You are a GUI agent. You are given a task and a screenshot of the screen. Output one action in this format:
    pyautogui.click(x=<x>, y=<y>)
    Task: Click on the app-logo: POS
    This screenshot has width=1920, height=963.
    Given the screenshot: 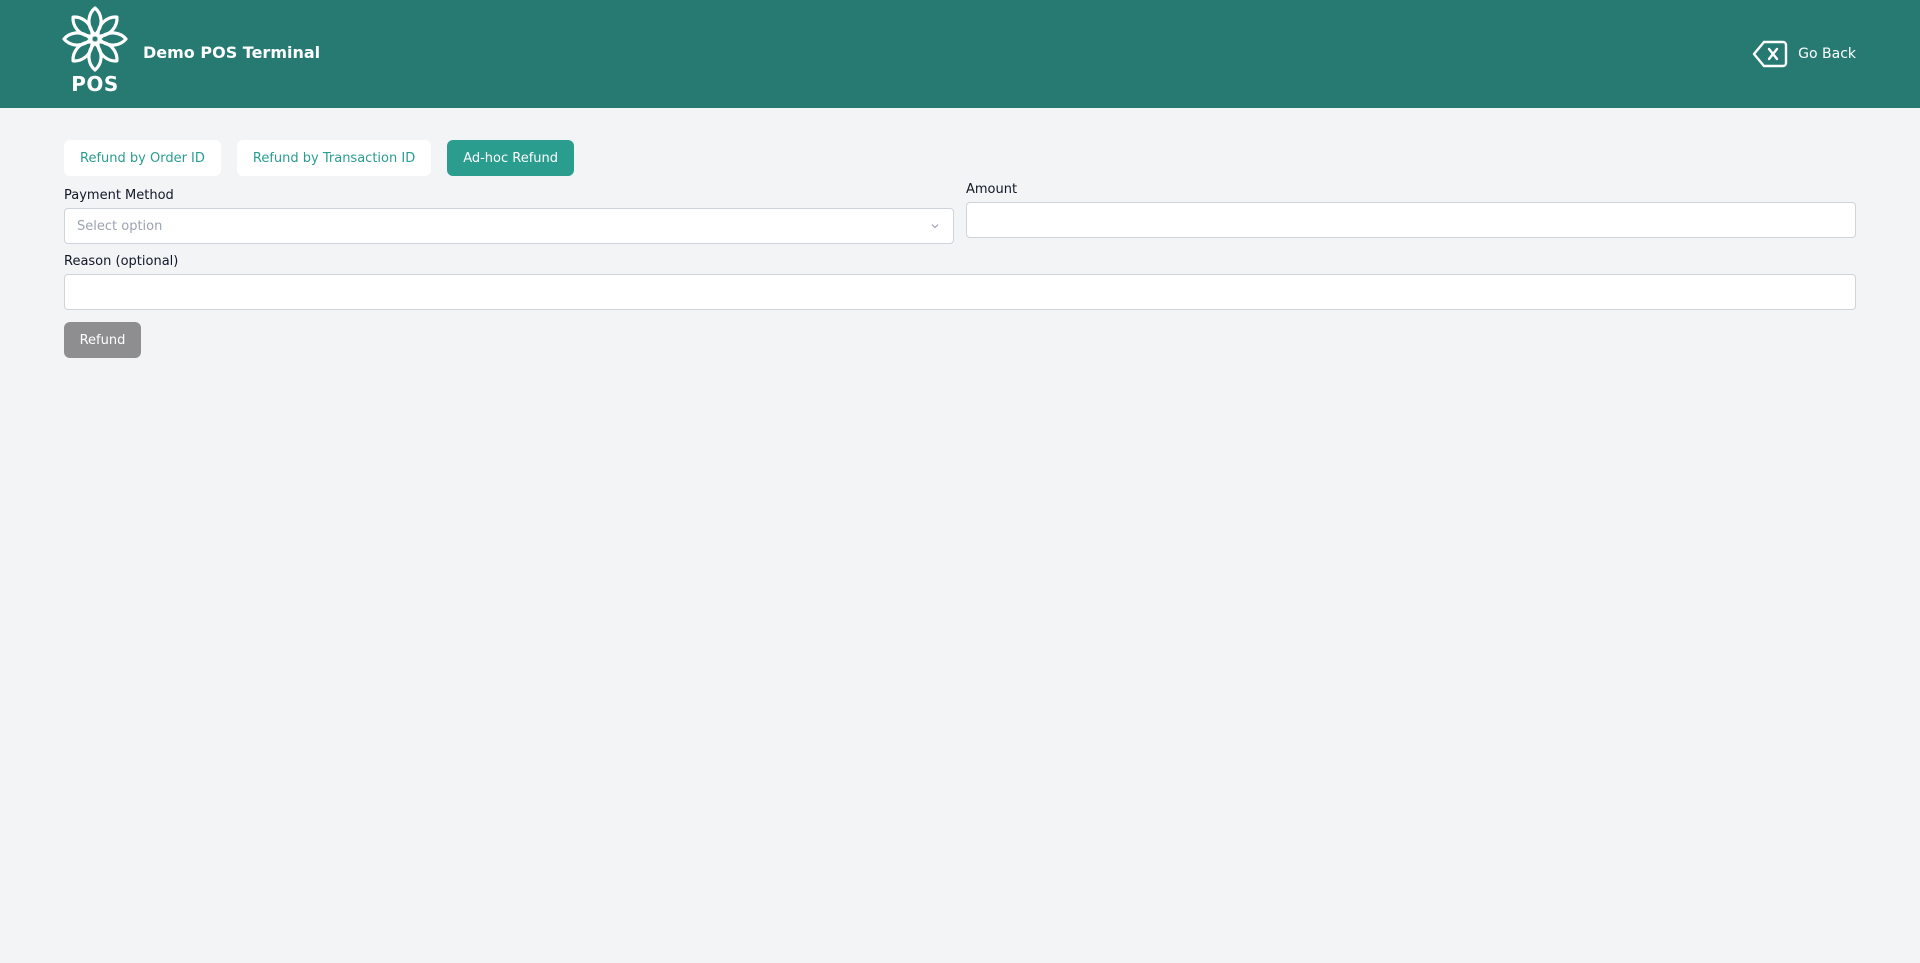 What is the action you would take?
    pyautogui.click(x=95, y=52)
    